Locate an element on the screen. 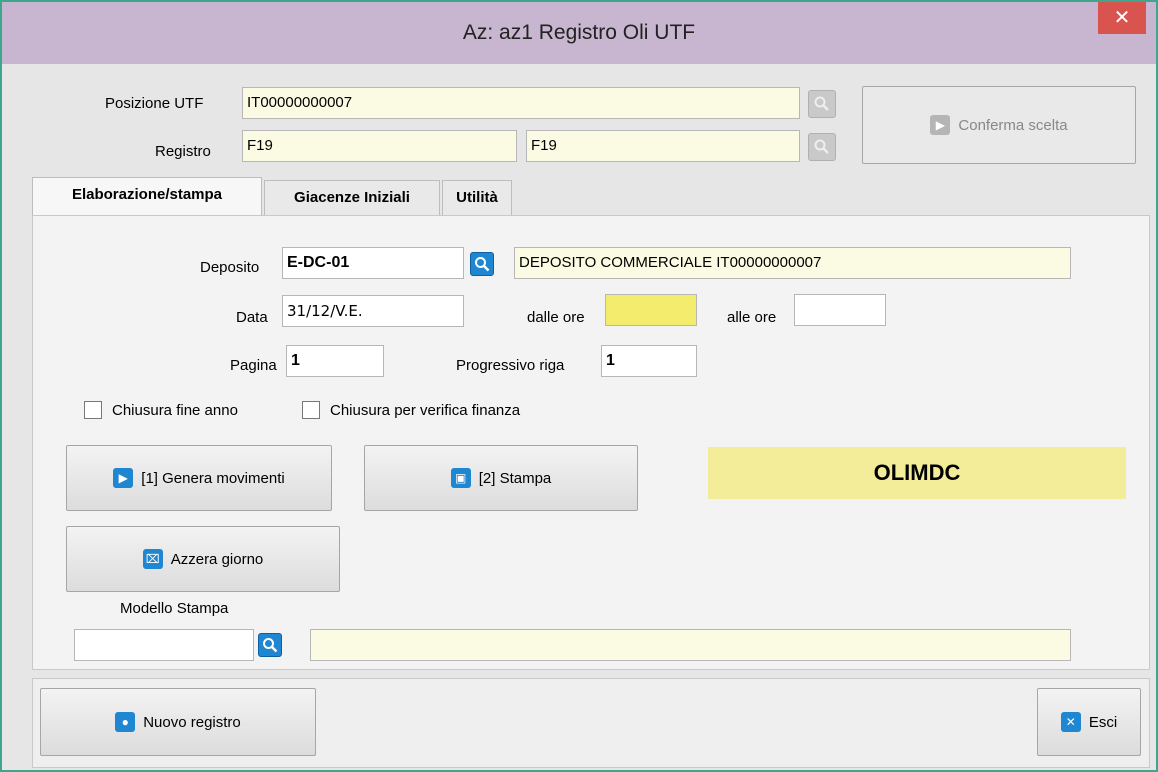  azzera-giorno-button: ⌧ Azzera giorno is located at coordinates (203, 559).